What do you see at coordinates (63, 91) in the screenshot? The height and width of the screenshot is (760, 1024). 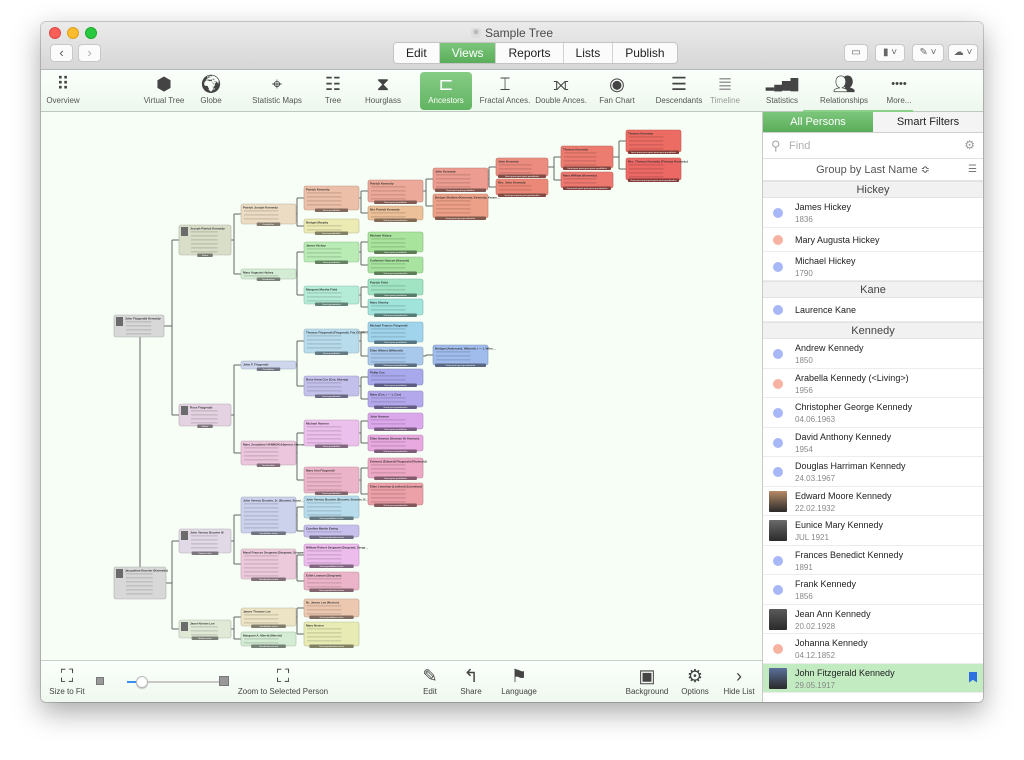 I see `view-overview: ⠿ Overview` at bounding box center [63, 91].